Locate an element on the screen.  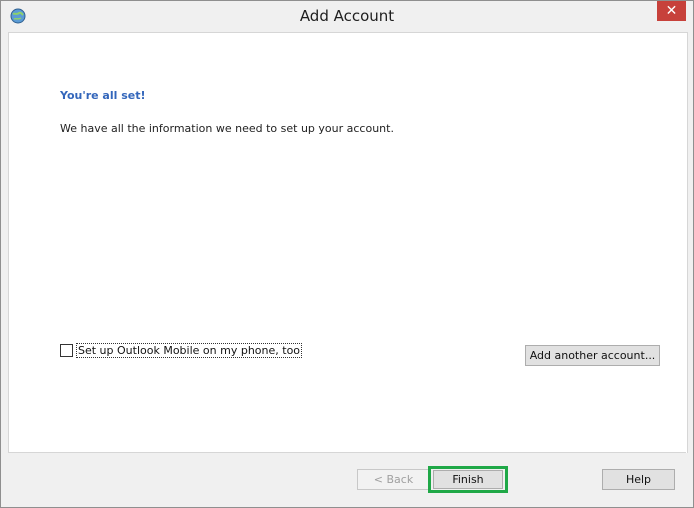
outlook-mobile-option: Set up Outlook Mobile on my phone, too is located at coordinates (181, 350).